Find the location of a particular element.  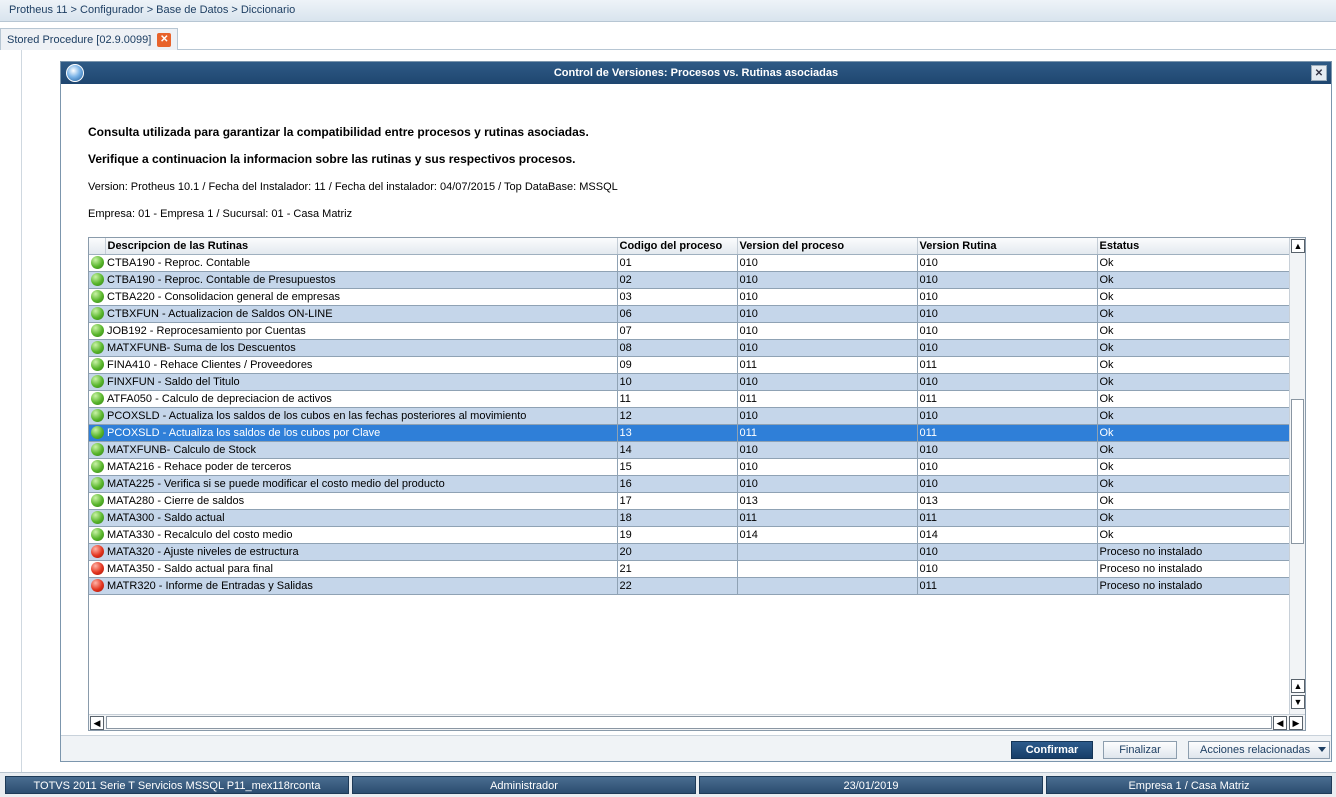

table-row: CTBA190 - Reproc. Contable 01 010 010 Ok is located at coordinates (689, 263).